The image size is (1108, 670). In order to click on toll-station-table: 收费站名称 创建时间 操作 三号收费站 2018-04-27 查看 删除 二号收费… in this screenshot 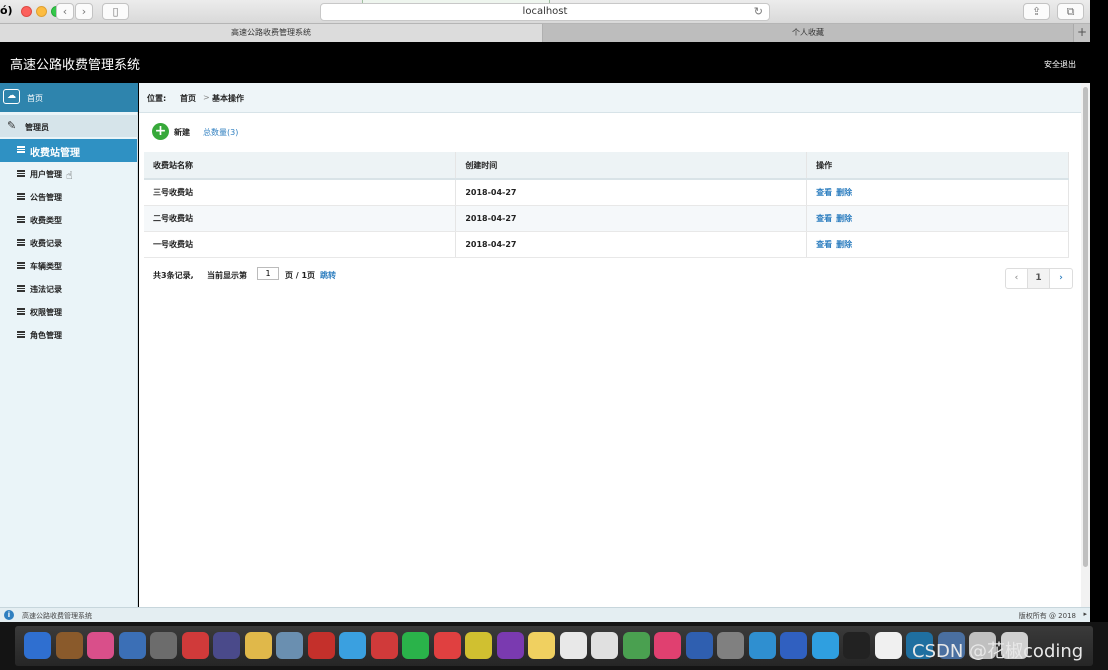, I will do `click(606, 205)`.